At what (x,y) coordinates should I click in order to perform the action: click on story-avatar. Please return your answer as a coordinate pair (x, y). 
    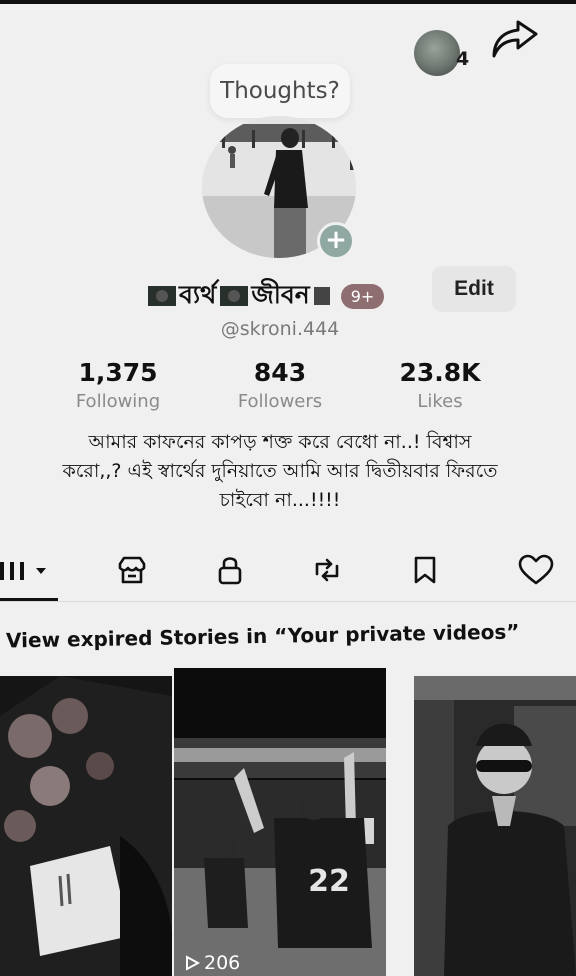
    Looking at the image, I should click on (437, 53).